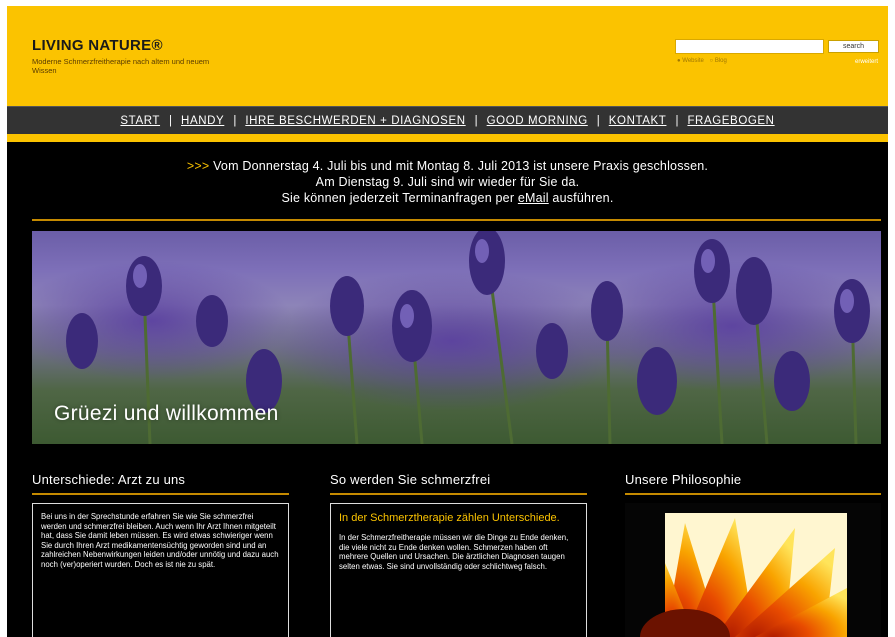 Image resolution: width=895 pixels, height=637 pixels. I want to click on search-advanced-link: erweitert, so click(866, 62).